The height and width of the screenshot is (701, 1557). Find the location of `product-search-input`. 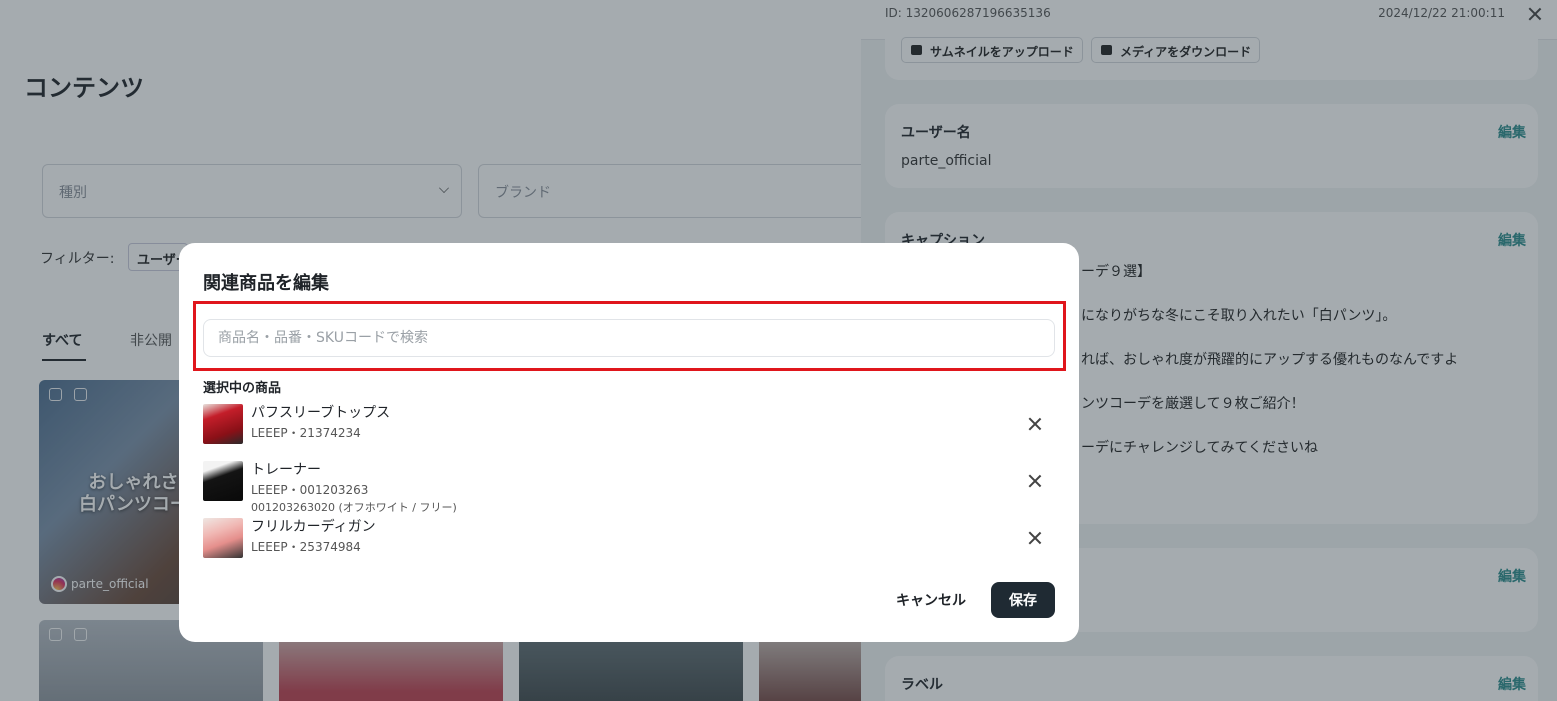

product-search-input is located at coordinates (629, 338).